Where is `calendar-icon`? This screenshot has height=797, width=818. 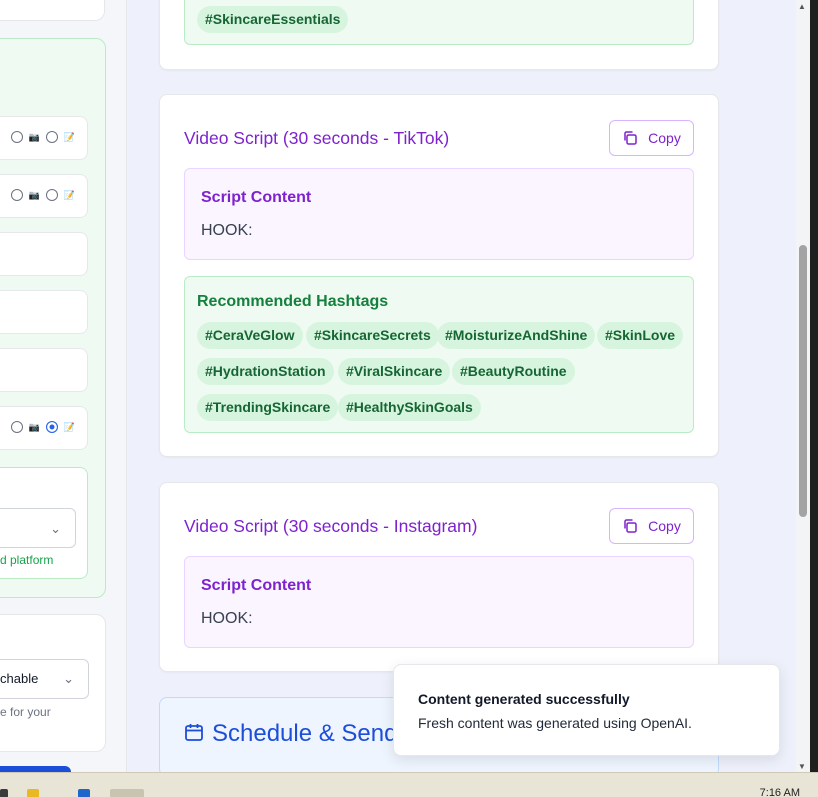
calendar-icon is located at coordinates (194, 732).